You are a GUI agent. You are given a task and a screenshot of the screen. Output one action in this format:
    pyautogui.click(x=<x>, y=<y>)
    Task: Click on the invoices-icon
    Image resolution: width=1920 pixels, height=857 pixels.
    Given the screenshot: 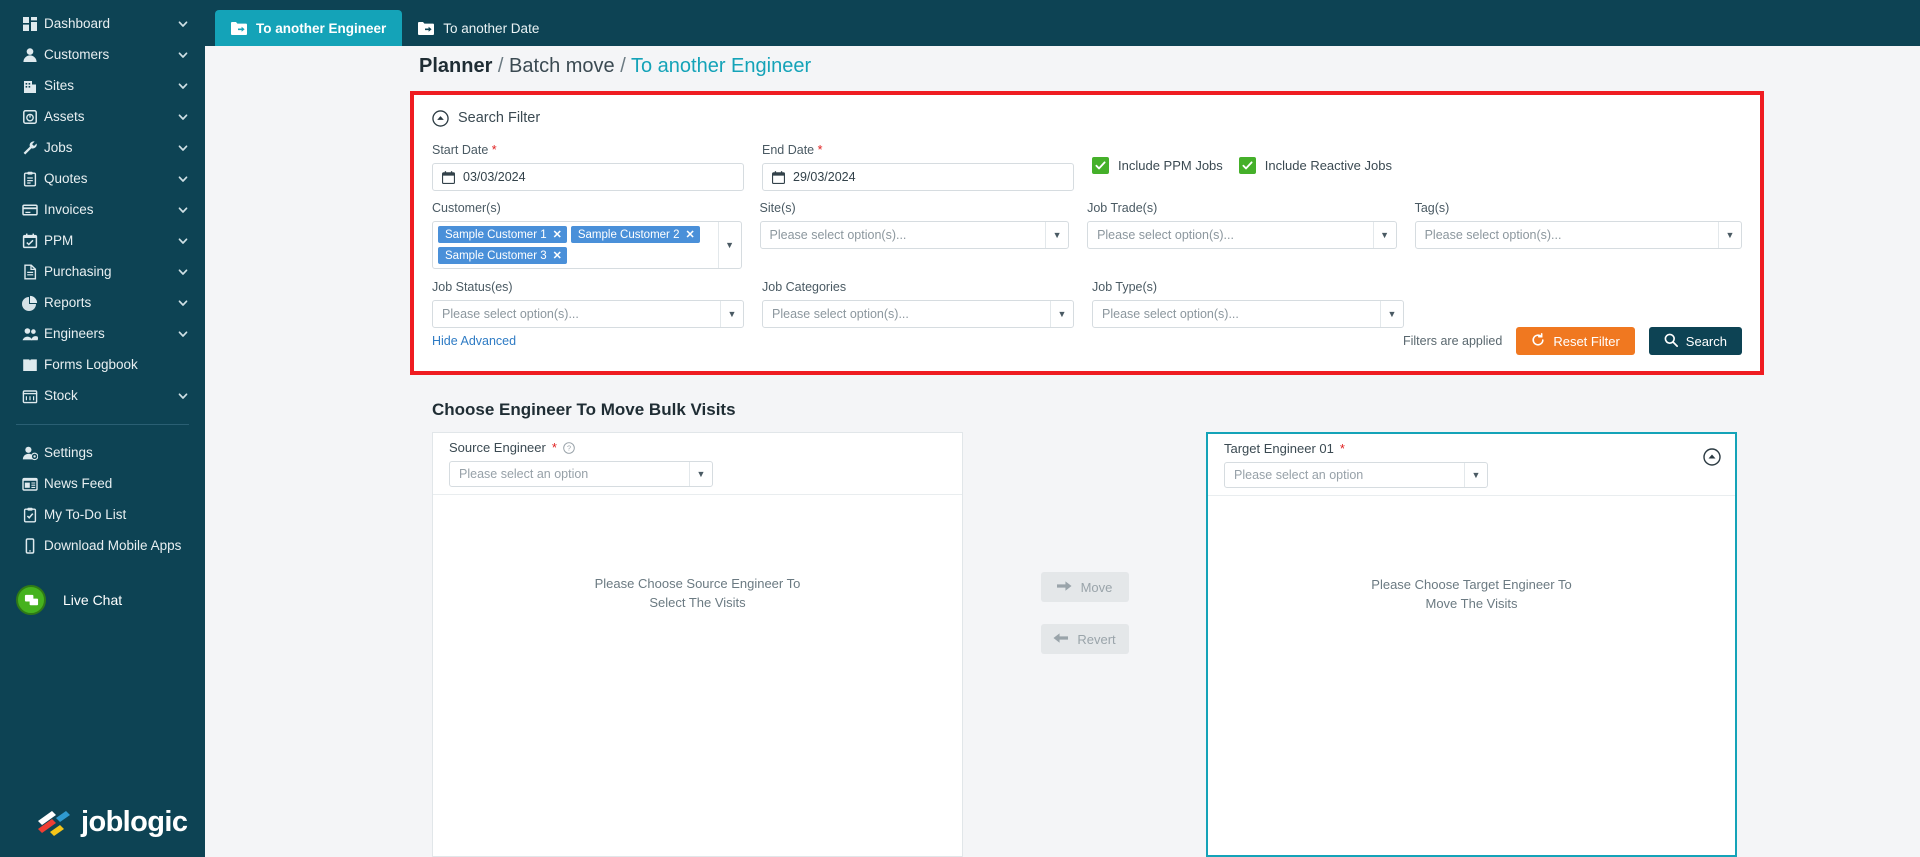 What is the action you would take?
    pyautogui.click(x=33, y=210)
    